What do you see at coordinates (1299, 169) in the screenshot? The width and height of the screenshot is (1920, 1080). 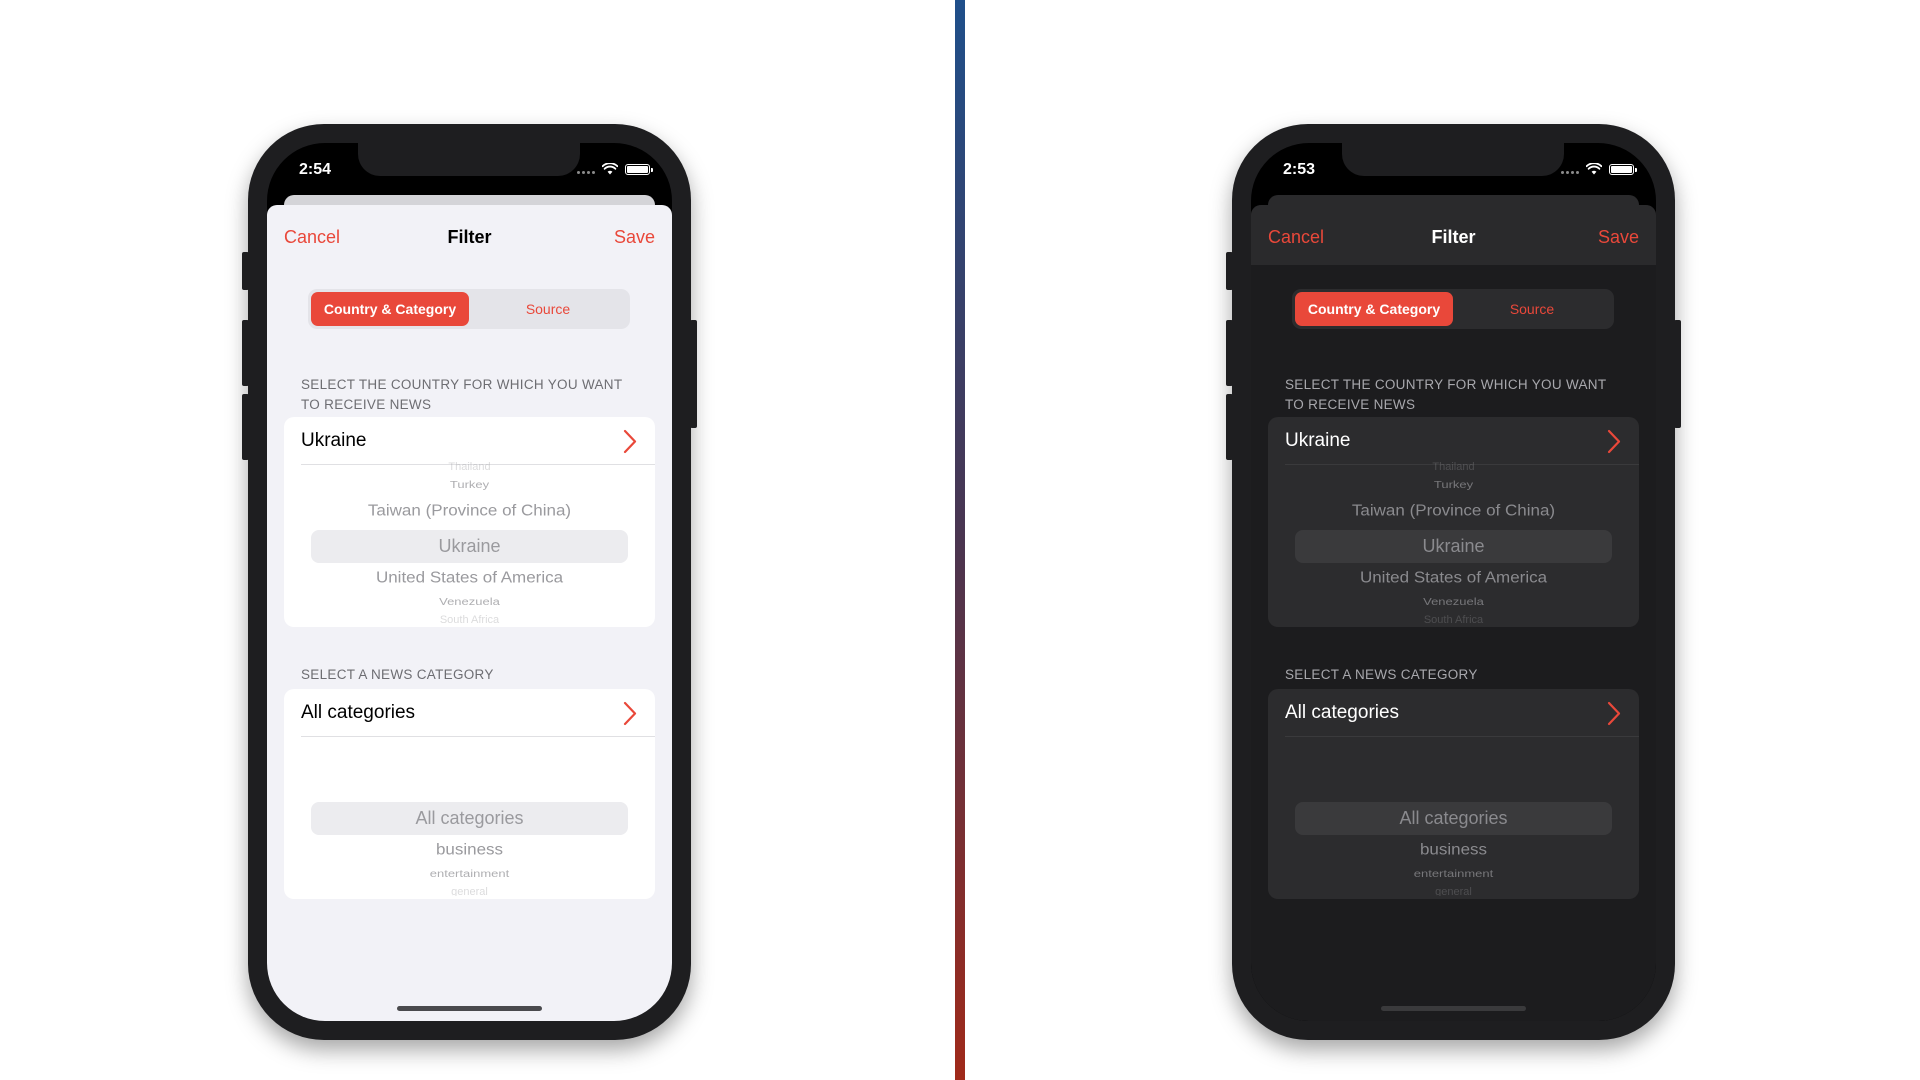 I see `status-time: 2:53` at bounding box center [1299, 169].